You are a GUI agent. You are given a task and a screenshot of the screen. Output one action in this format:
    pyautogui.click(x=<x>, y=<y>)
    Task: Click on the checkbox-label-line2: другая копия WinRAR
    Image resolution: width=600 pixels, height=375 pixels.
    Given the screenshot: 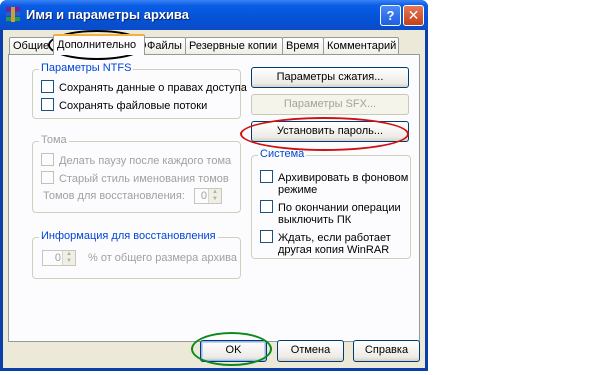 What is the action you would take?
    pyautogui.click(x=334, y=250)
    